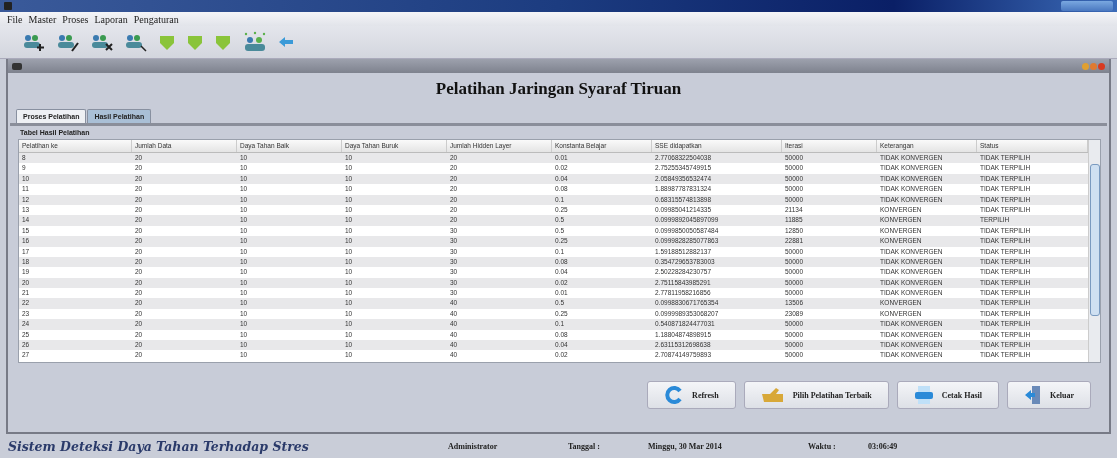 The width and height of the screenshot is (1117, 458). What do you see at coordinates (8, 6) in the screenshot?
I see `window-icon` at bounding box center [8, 6].